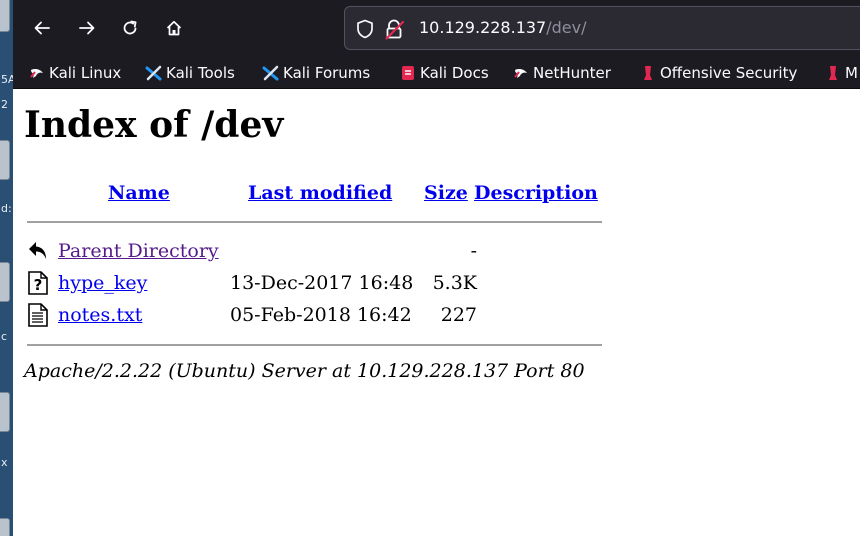  I want to click on bookmark-label: Kali Docs, so click(454, 73).